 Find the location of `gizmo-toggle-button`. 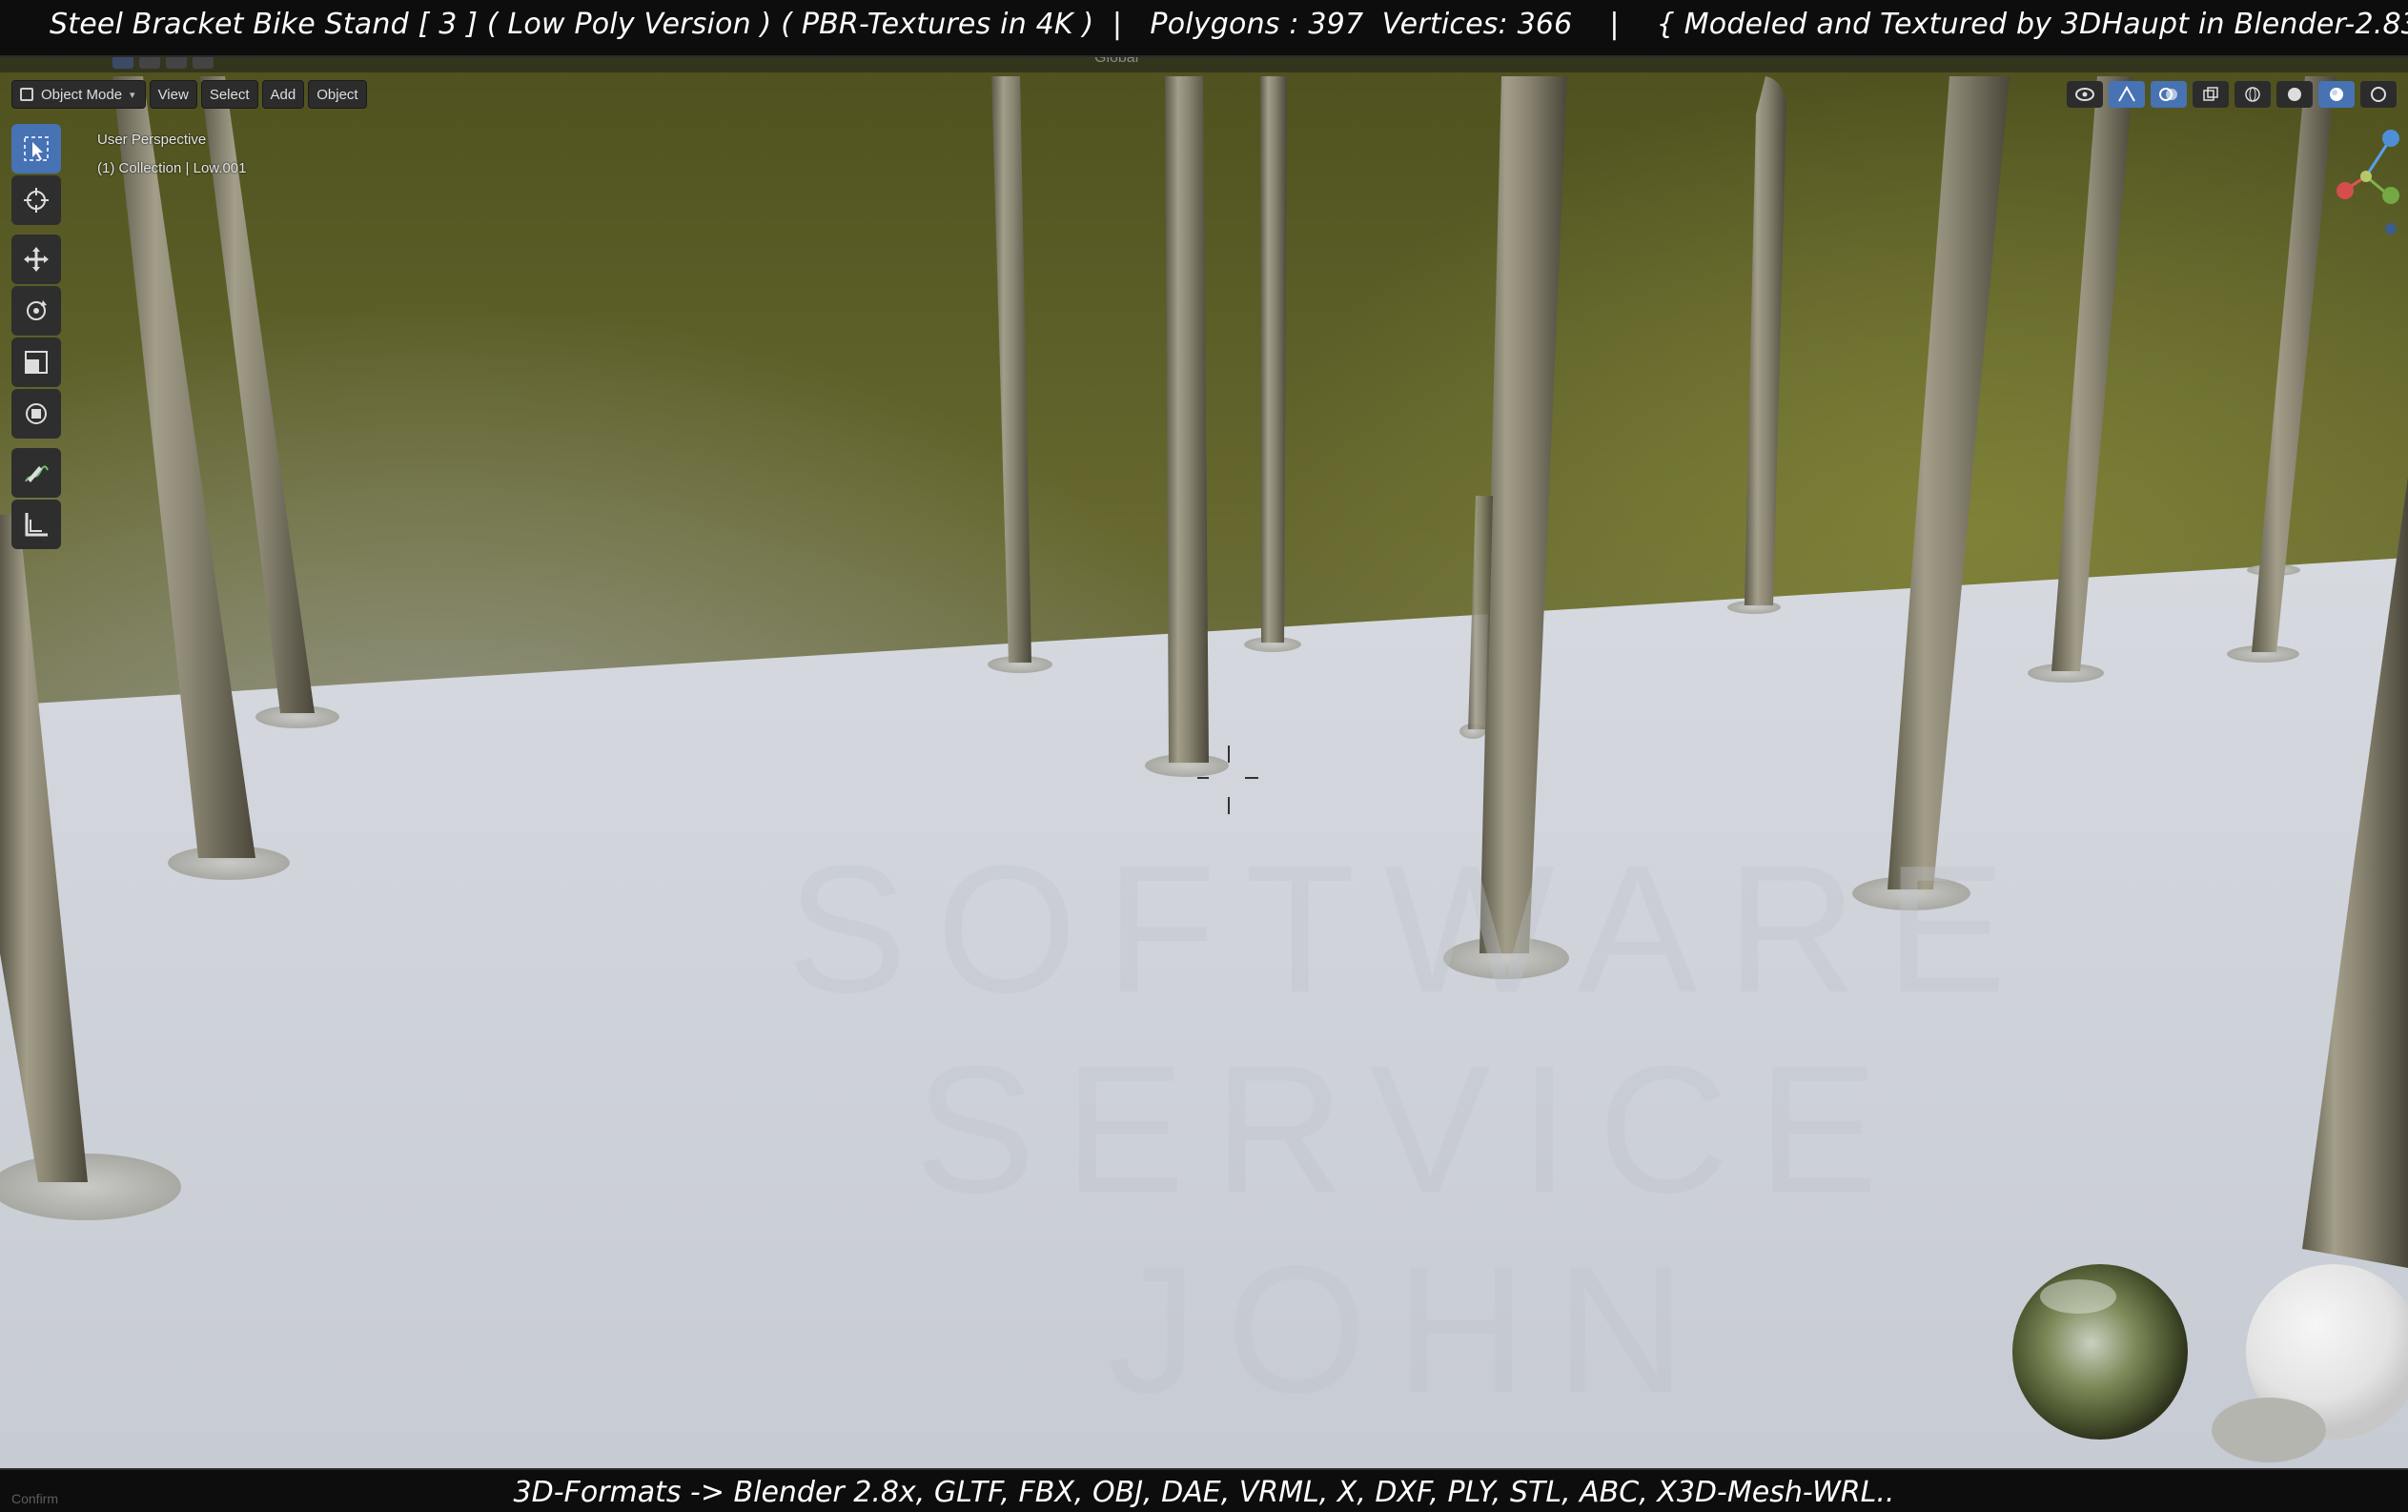

gizmo-toggle-button is located at coordinates (2127, 94).